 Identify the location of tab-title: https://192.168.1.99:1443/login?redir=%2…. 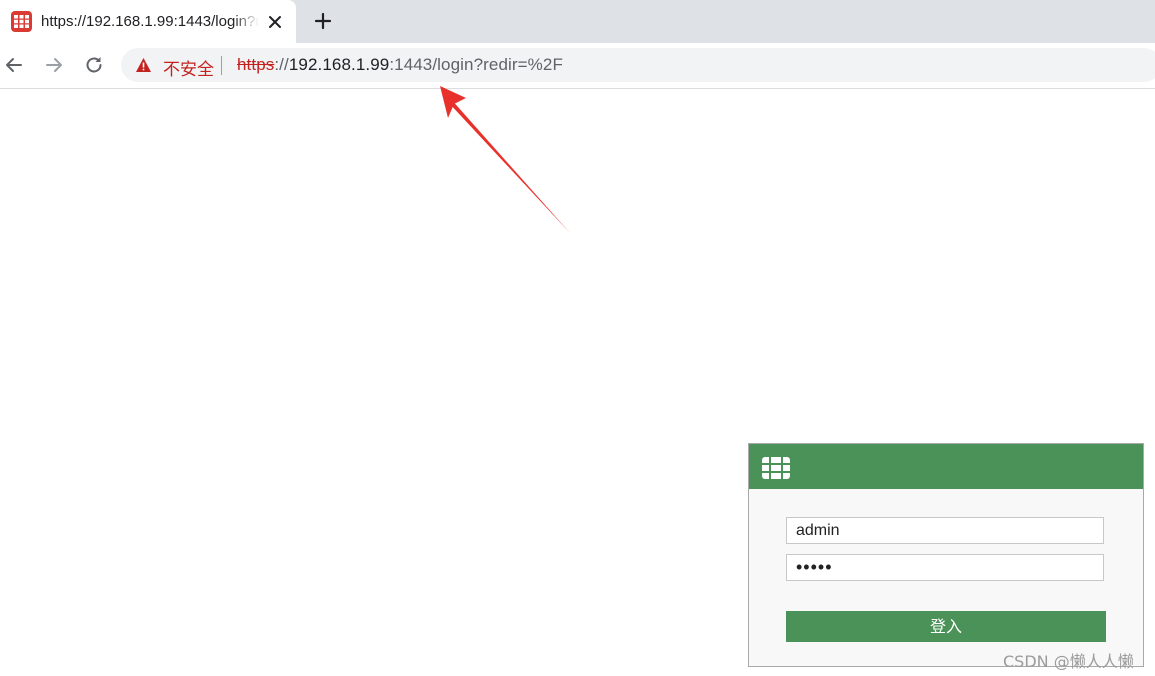
(150, 21).